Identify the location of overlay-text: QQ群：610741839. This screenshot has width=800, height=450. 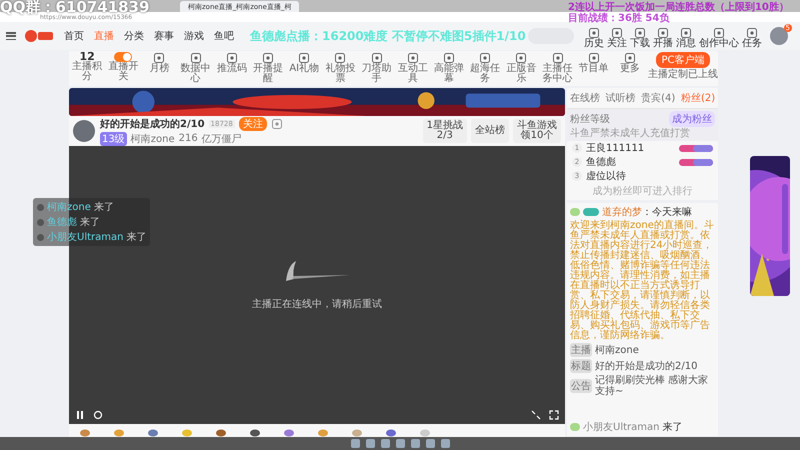
(75, 8).